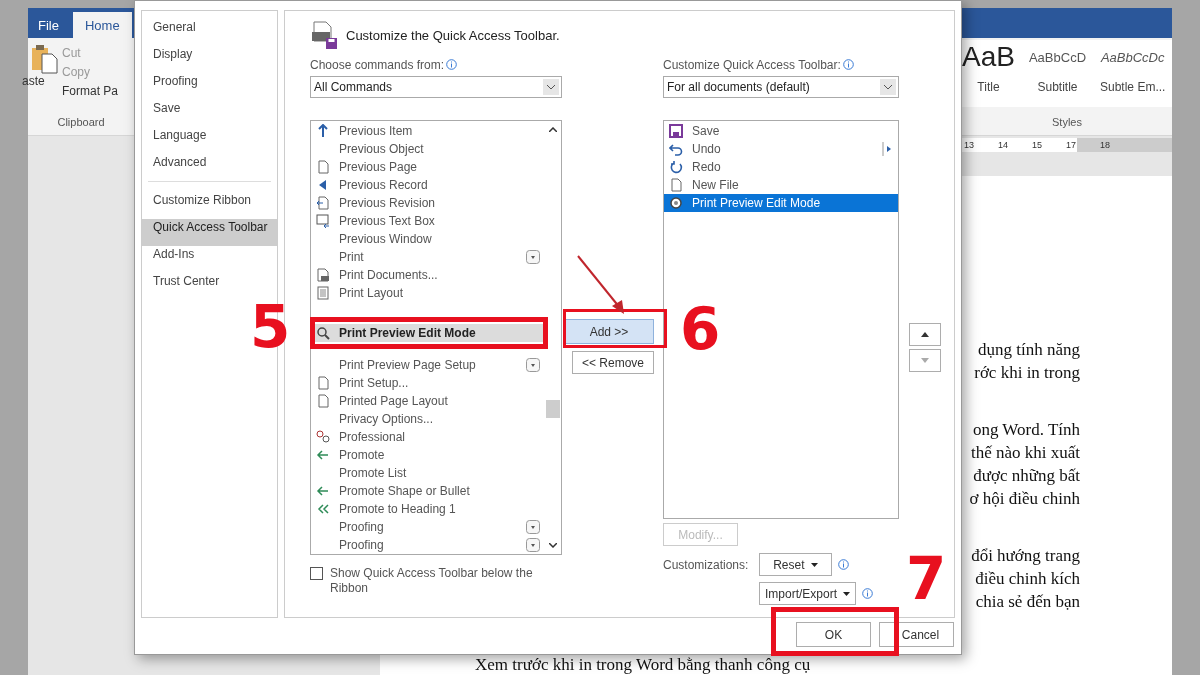 The image size is (1200, 675). I want to click on group-label: Styles, so click(1067, 122).